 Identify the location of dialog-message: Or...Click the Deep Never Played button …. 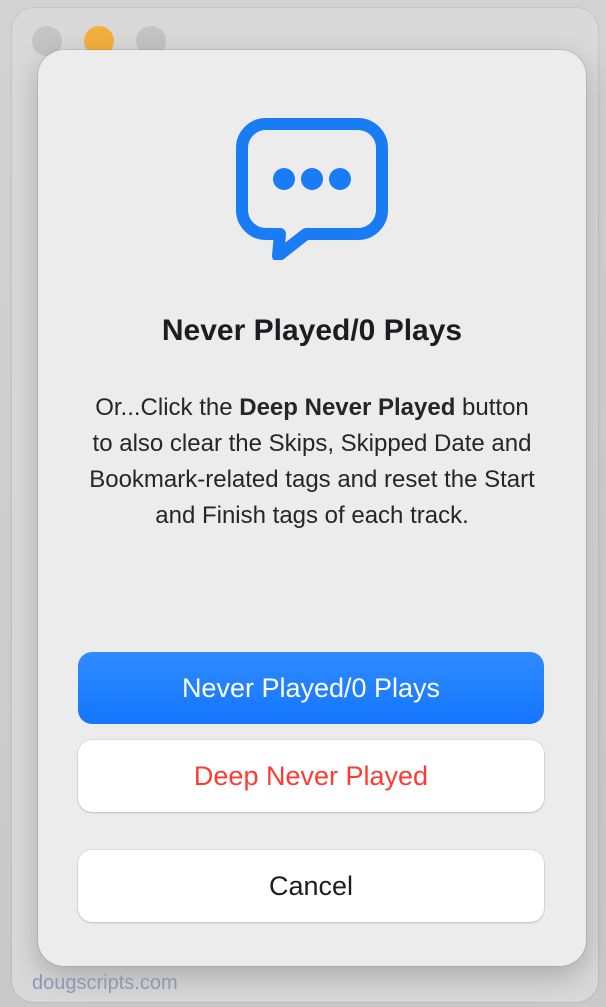
(312, 462).